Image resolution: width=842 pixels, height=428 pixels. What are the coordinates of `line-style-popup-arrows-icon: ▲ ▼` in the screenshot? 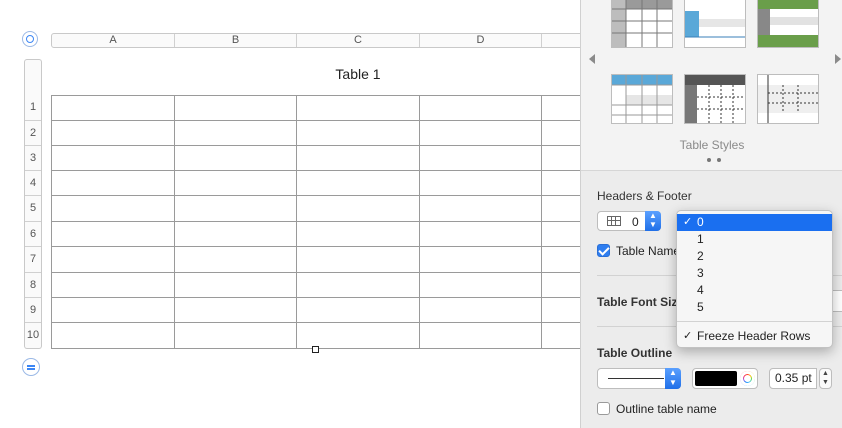 It's located at (673, 378).